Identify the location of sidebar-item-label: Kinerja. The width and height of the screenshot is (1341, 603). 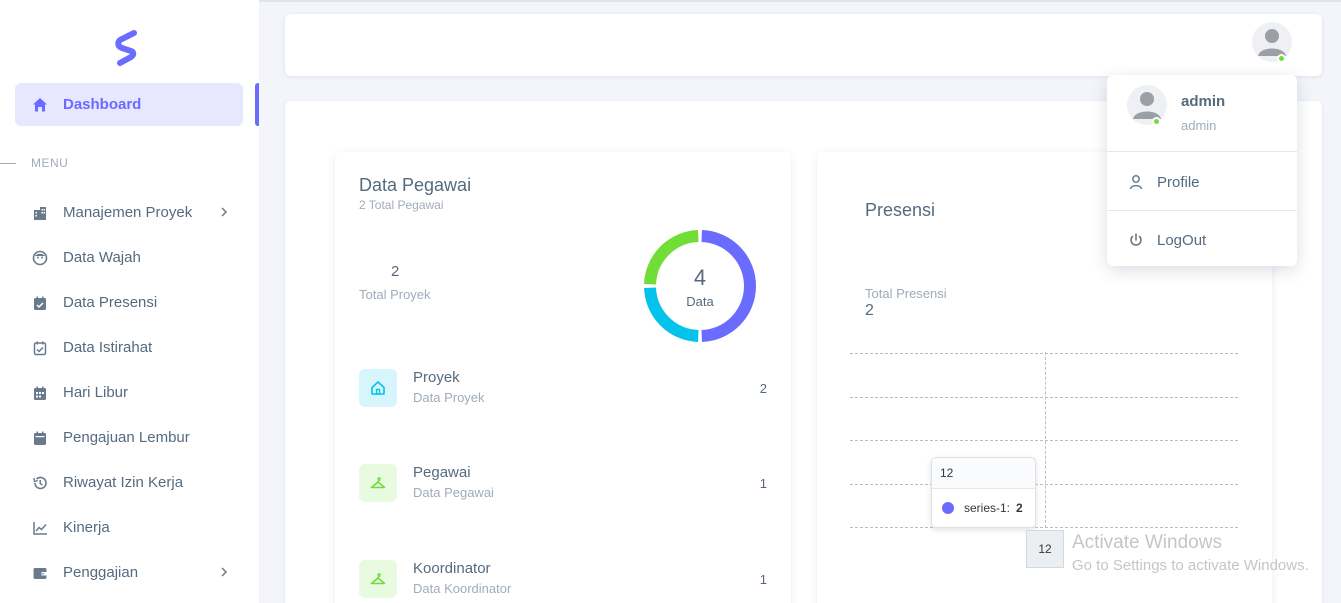
(86, 527).